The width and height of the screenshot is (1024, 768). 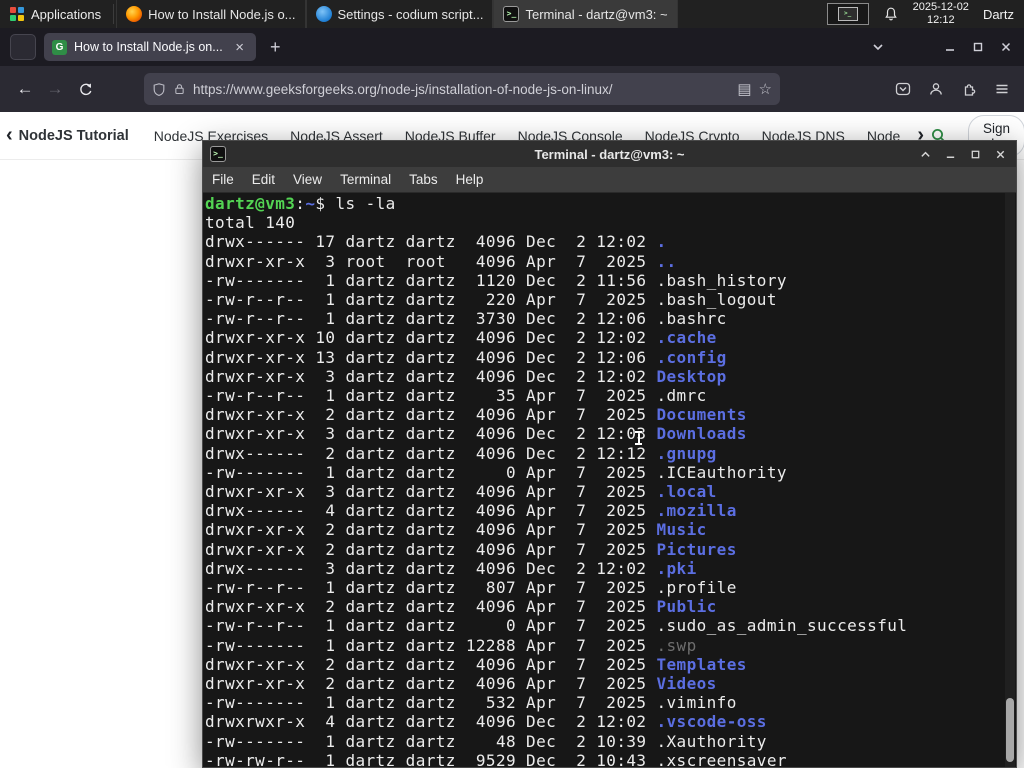 I want to click on reload-button, so click(x=85, y=89).